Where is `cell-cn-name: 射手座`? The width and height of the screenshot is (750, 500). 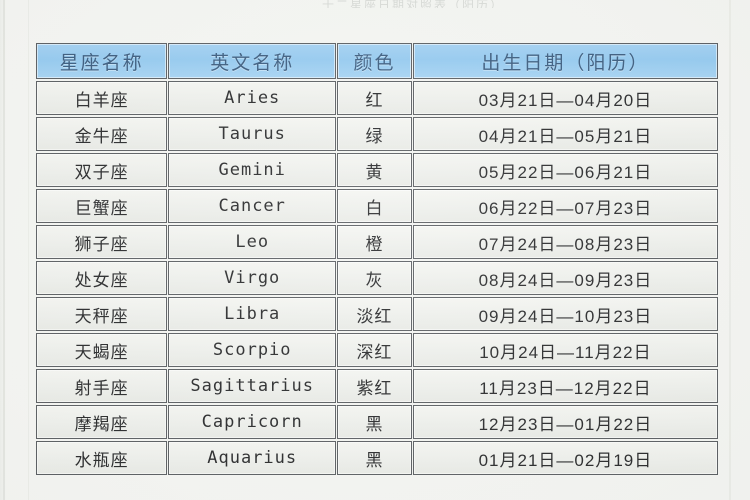
cell-cn-name: 射手座 is located at coordinates (102, 386).